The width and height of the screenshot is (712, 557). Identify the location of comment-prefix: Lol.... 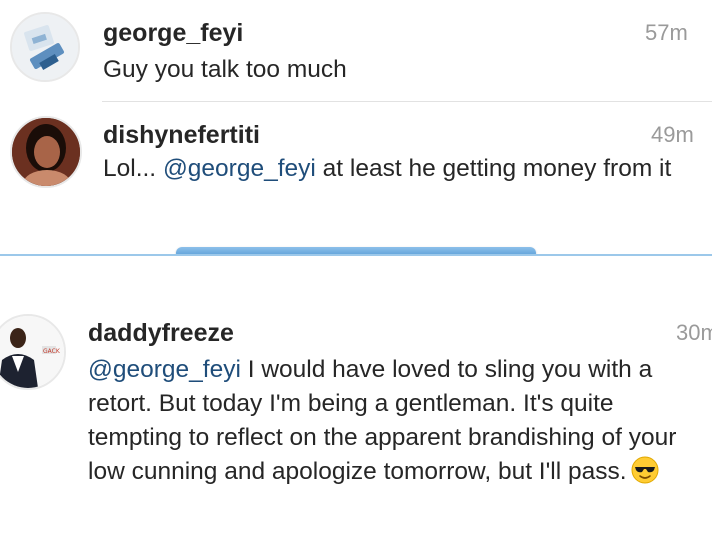
(133, 168).